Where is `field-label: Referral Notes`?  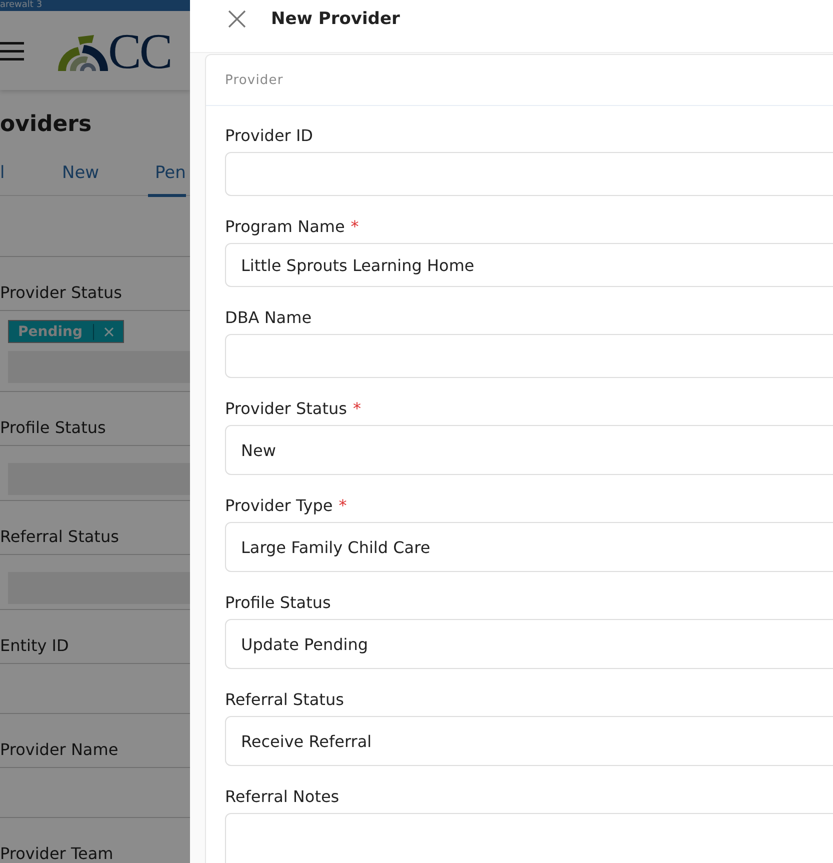
field-label: Referral Notes is located at coordinates (282, 796).